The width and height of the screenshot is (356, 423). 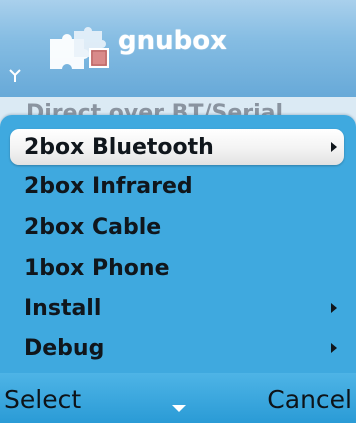 What do you see at coordinates (177, 227) in the screenshot?
I see `menu-item-2box-cable: 2box Cable` at bounding box center [177, 227].